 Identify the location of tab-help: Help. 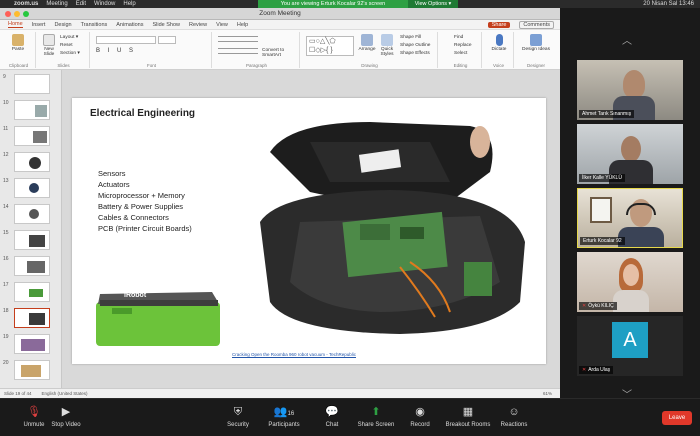
(242, 25).